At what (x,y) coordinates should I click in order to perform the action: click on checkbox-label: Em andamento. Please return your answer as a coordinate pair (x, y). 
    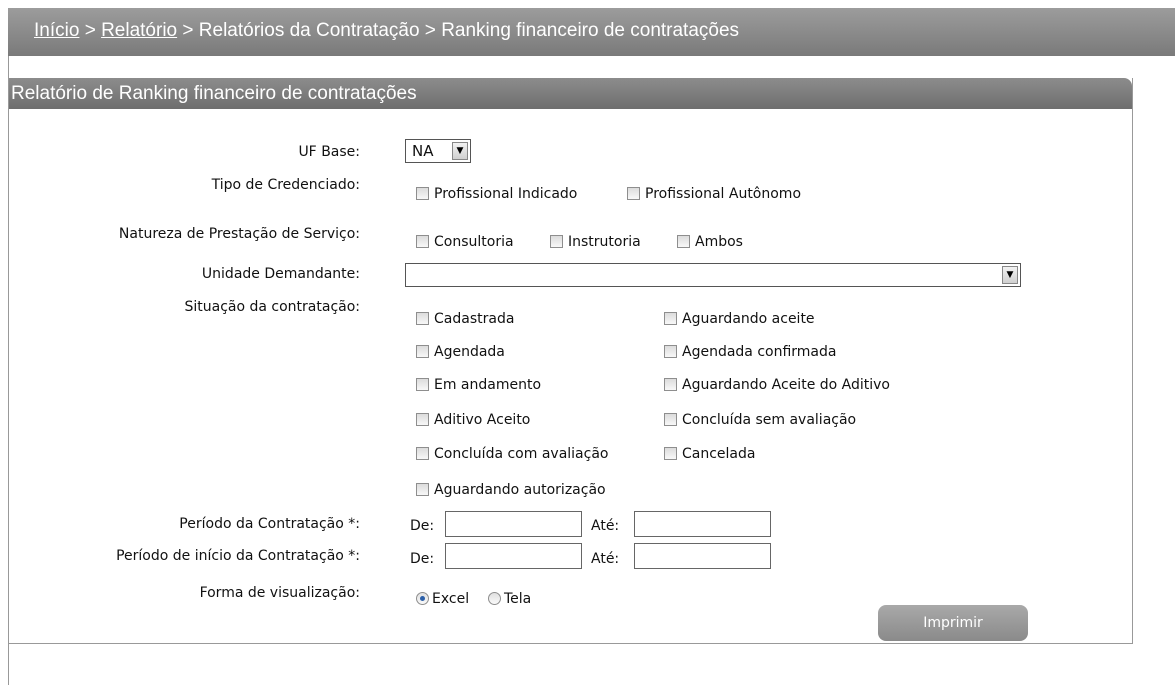
    Looking at the image, I should click on (488, 385).